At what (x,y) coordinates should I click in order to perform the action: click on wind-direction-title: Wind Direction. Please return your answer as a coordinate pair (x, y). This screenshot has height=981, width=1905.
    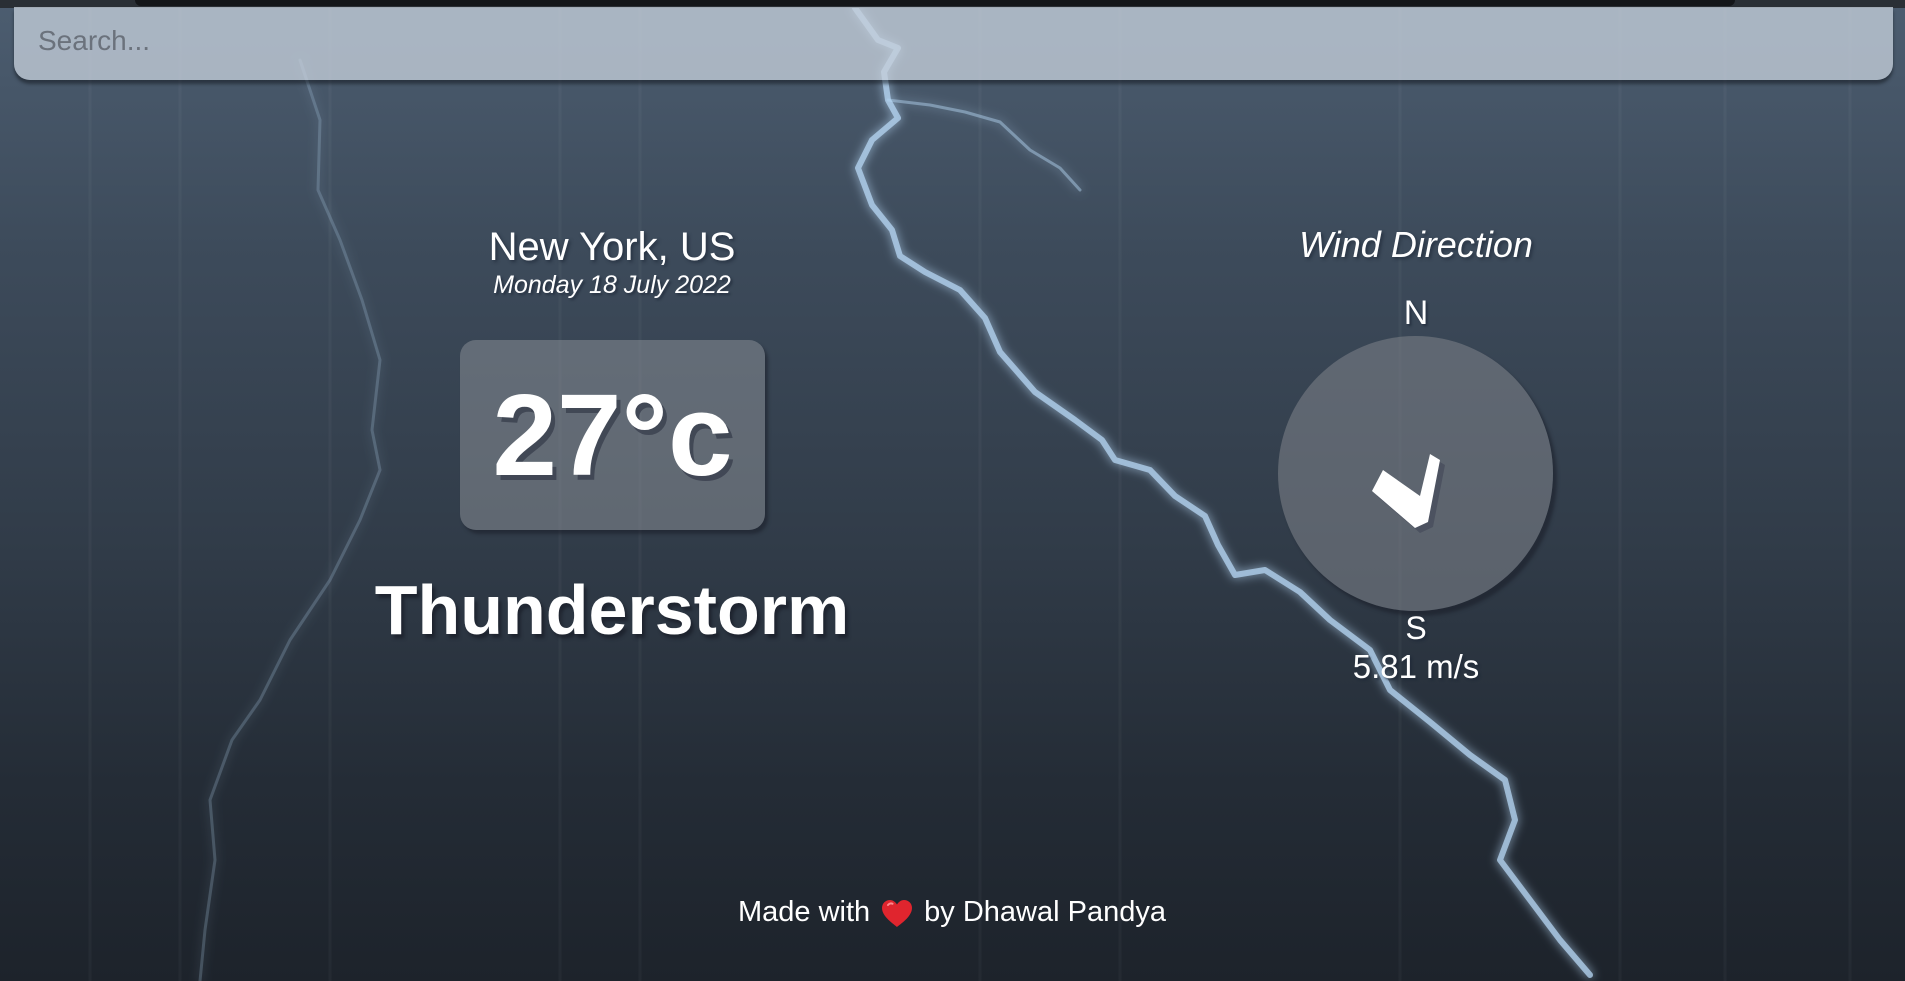
    Looking at the image, I should click on (1416, 244).